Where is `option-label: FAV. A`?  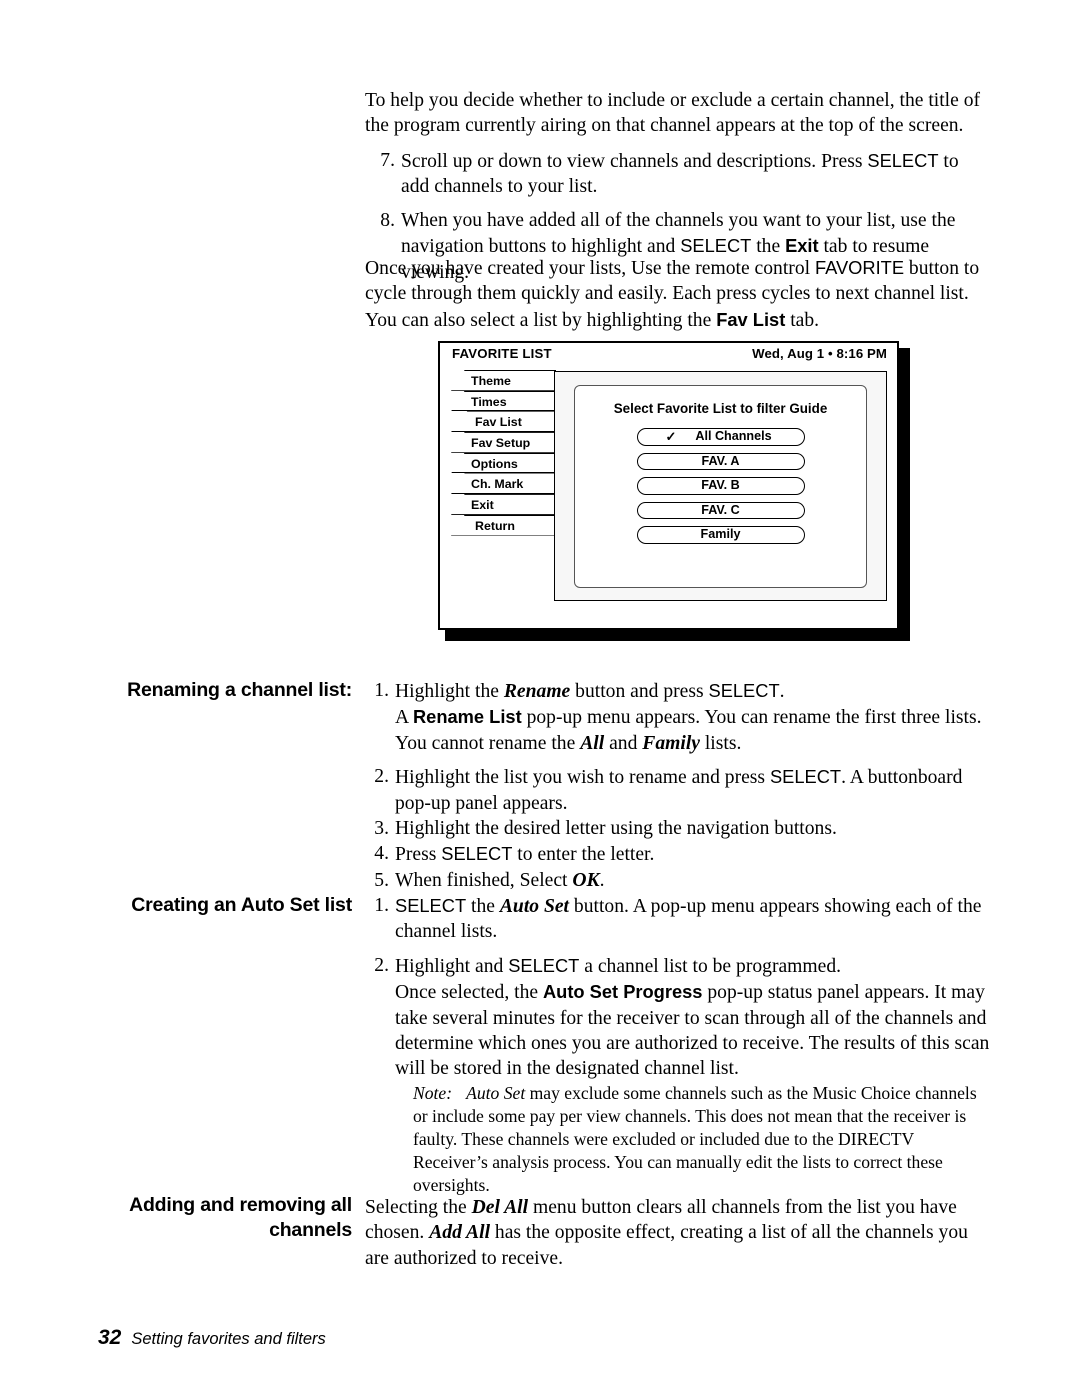 option-label: FAV. A is located at coordinates (720, 460).